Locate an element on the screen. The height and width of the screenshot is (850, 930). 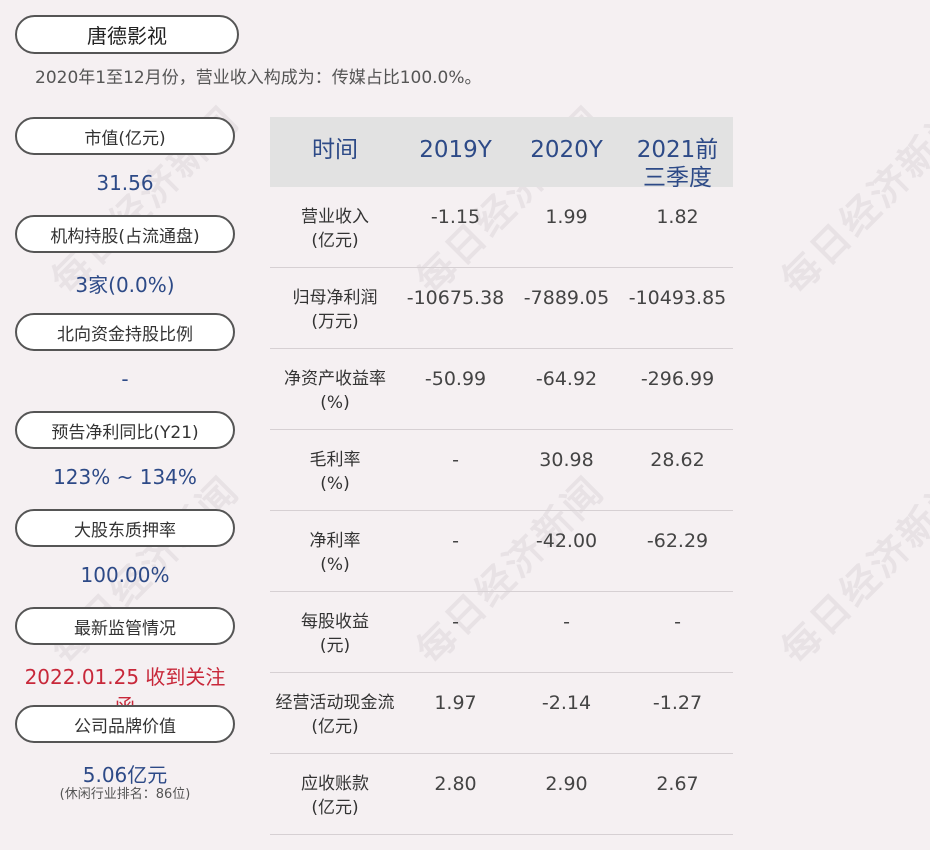
table-row: 净资产收益率 (%) -50.99 -64.92 -296.99 is located at coordinates (501, 389).